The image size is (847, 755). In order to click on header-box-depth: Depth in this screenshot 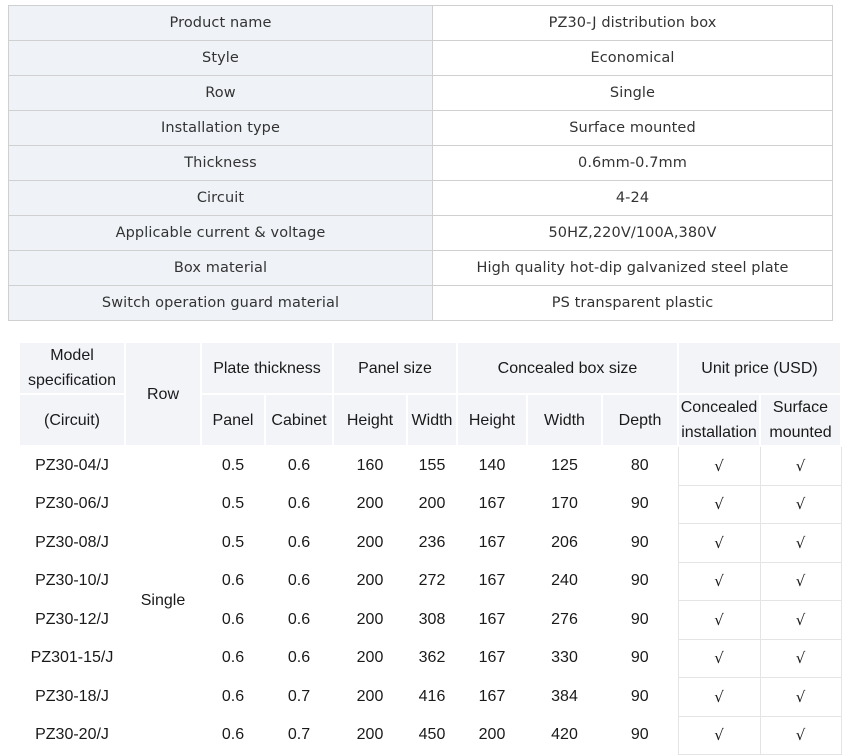, I will do `click(640, 420)`.